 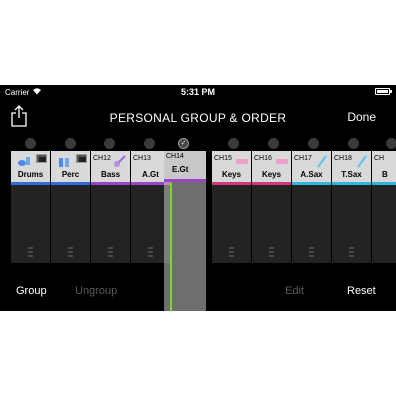 I want to click on battery-tip, so click(x=391, y=91).